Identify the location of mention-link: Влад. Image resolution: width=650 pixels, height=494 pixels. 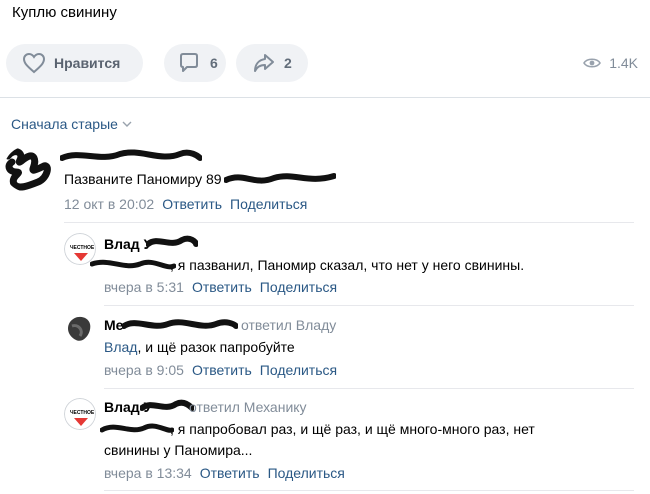
(120, 347).